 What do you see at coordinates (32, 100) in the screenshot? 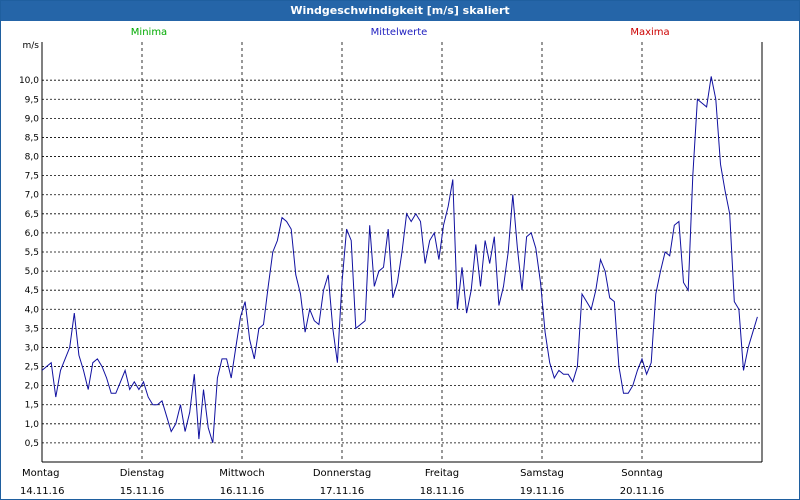
I see `y-tick-label: 9,5` at bounding box center [32, 100].